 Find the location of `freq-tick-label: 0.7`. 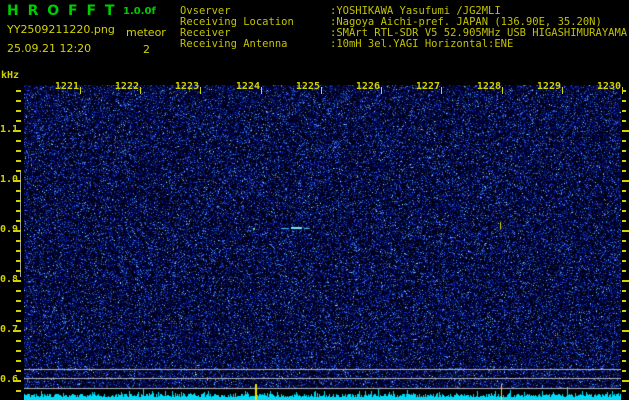

freq-tick-label: 0.7 is located at coordinates (9, 329).